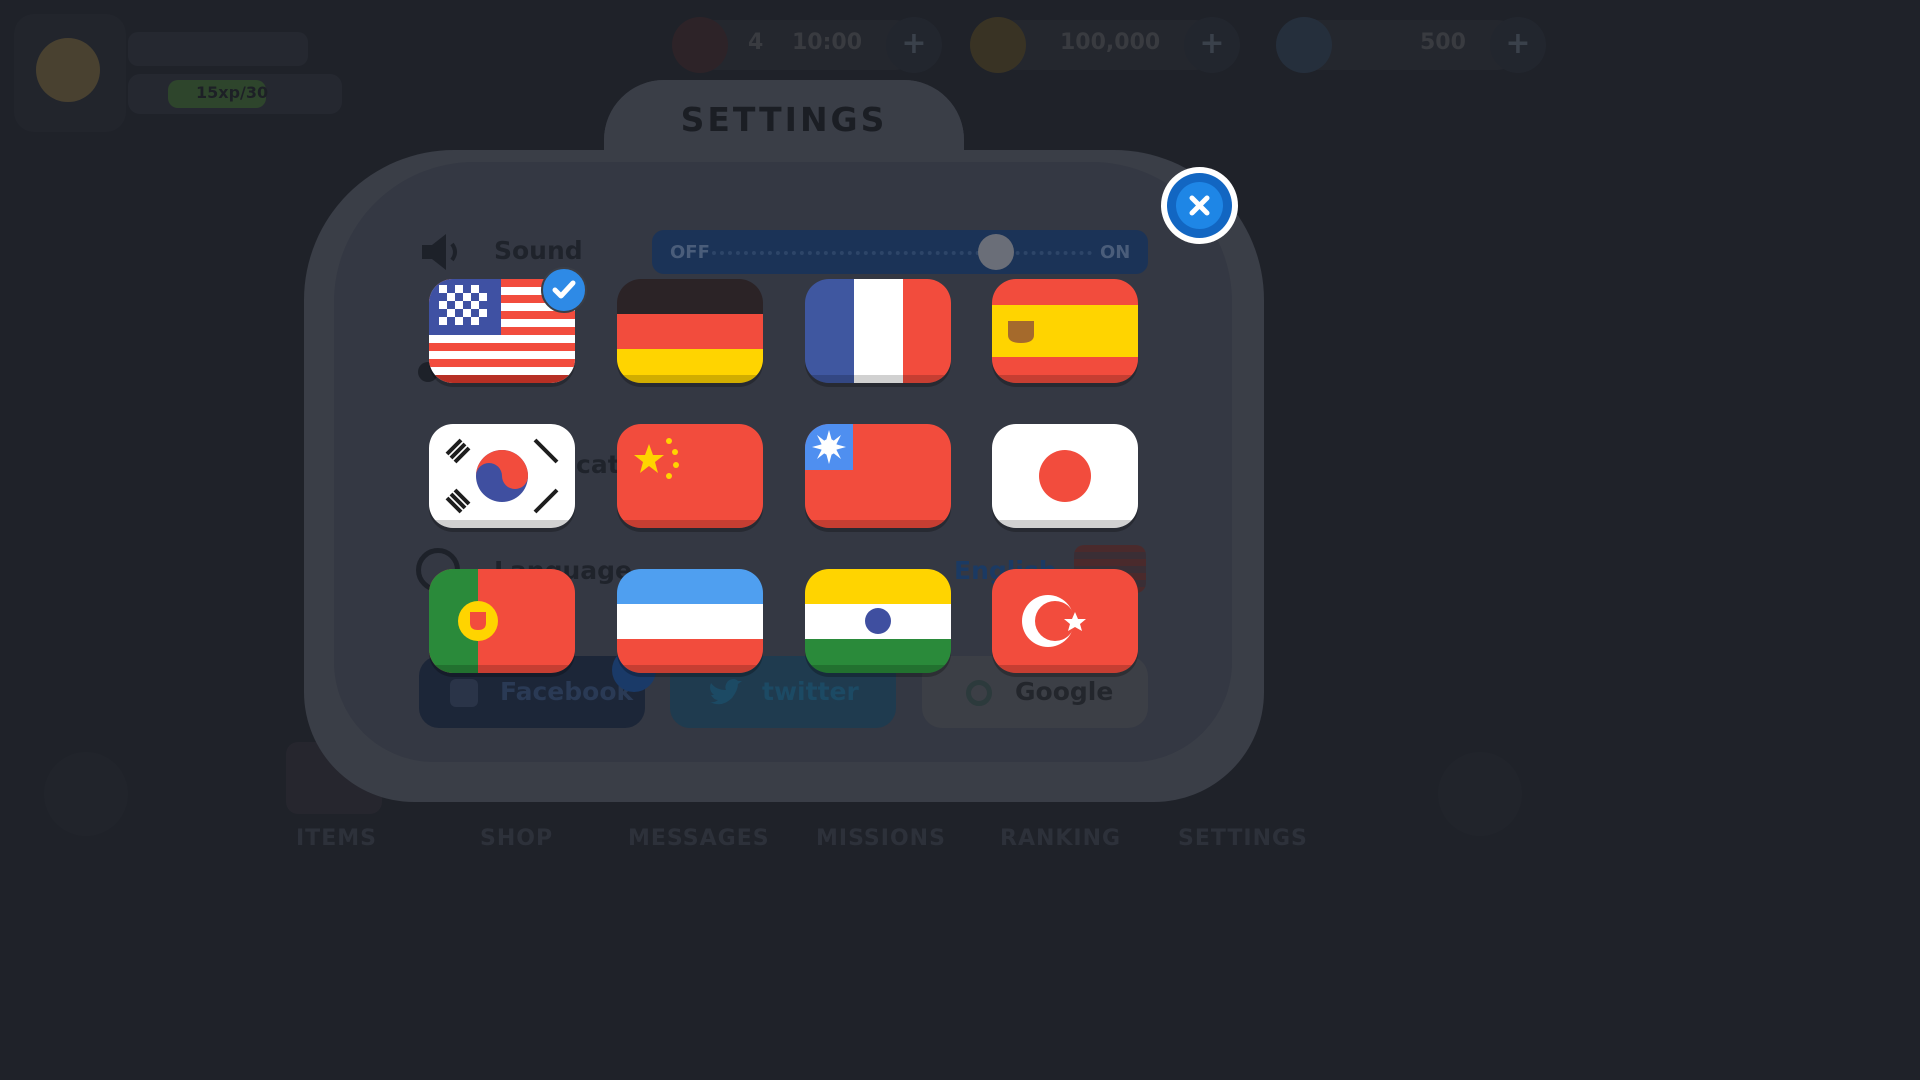 The height and width of the screenshot is (1080, 1920). I want to click on flag-taiwan, so click(878, 476).